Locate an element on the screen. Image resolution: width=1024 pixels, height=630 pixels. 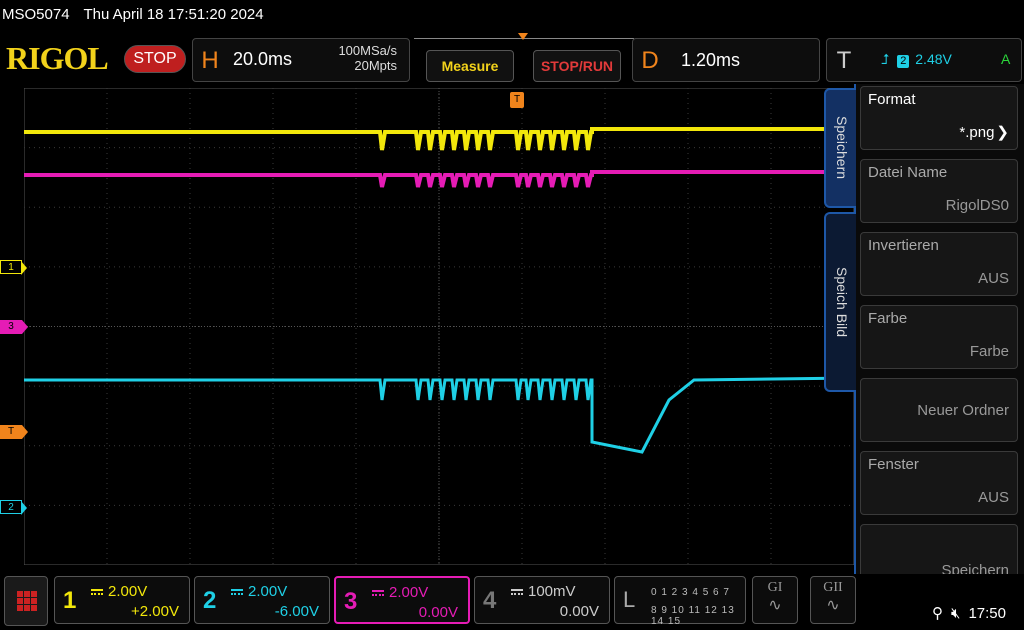
menu-window: Fenster AUS is located at coordinates (939, 483).